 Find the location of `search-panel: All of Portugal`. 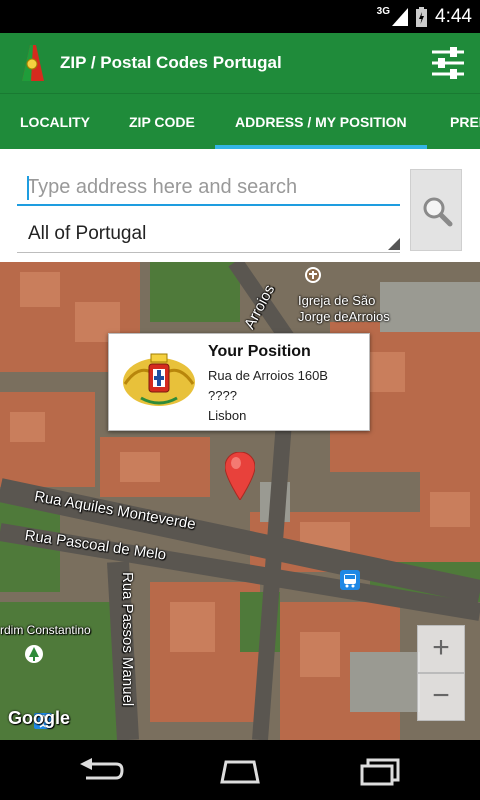

search-panel: All of Portugal is located at coordinates (240, 205).